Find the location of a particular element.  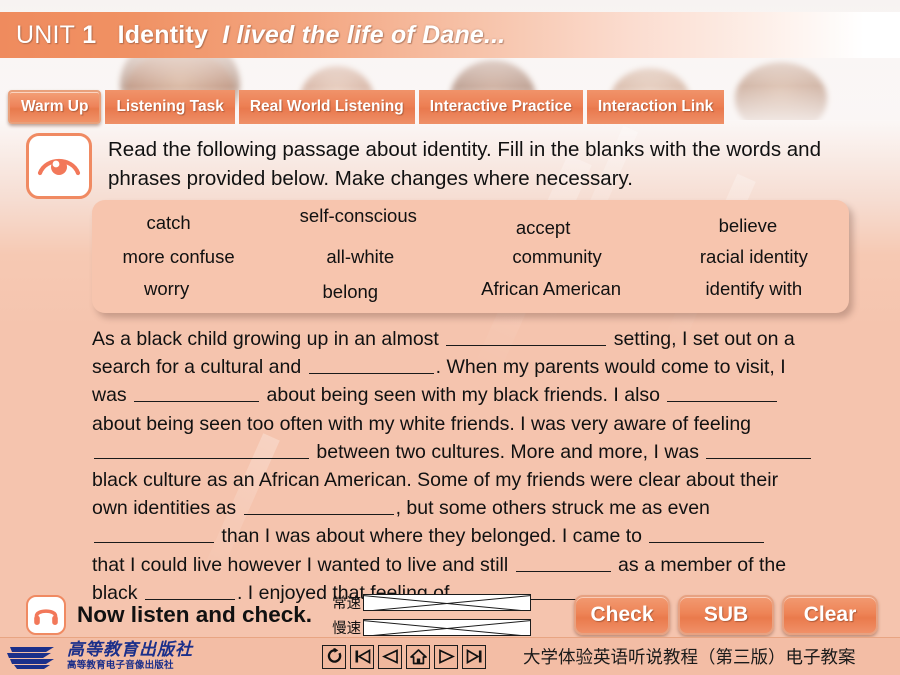

tab-label: Real World Listening is located at coordinates (326, 106).